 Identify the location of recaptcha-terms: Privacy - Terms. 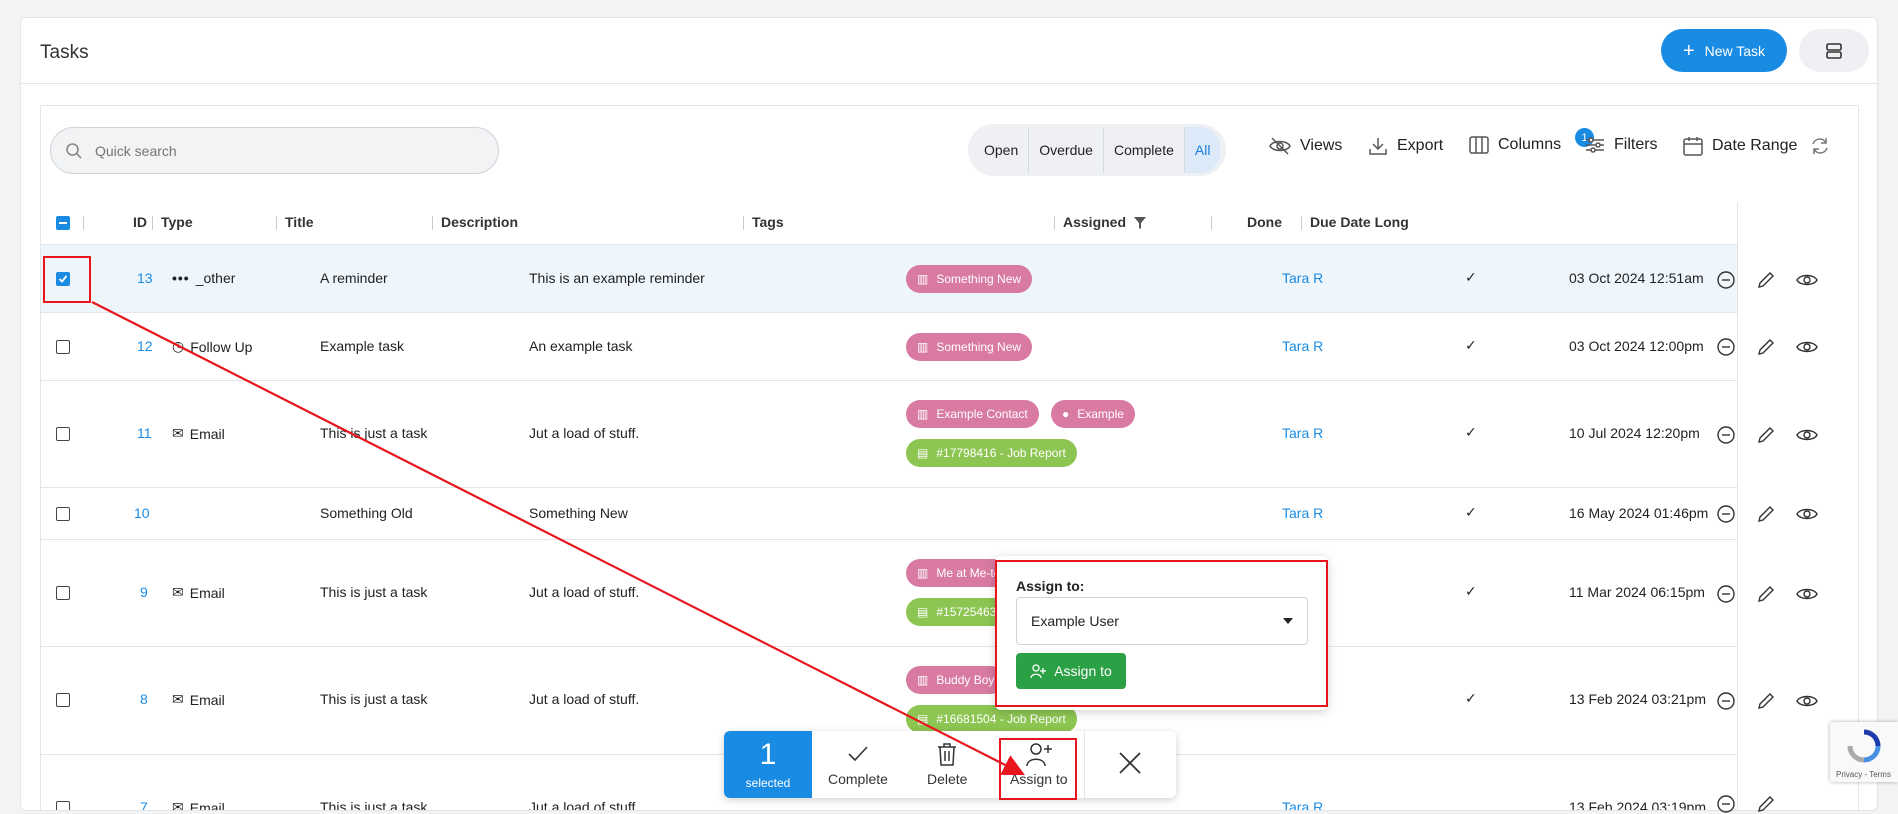
(1863, 774).